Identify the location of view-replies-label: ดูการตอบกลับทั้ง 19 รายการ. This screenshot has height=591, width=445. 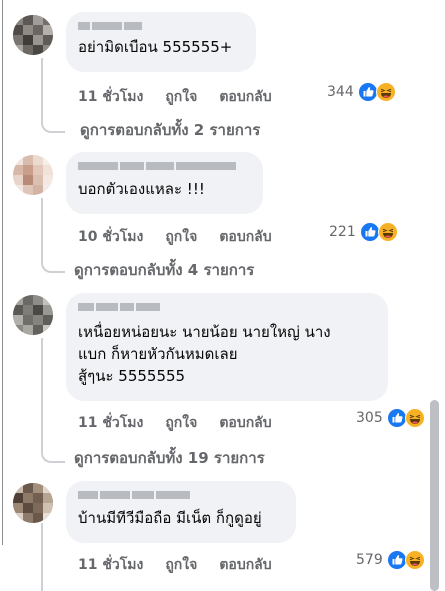
(169, 458).